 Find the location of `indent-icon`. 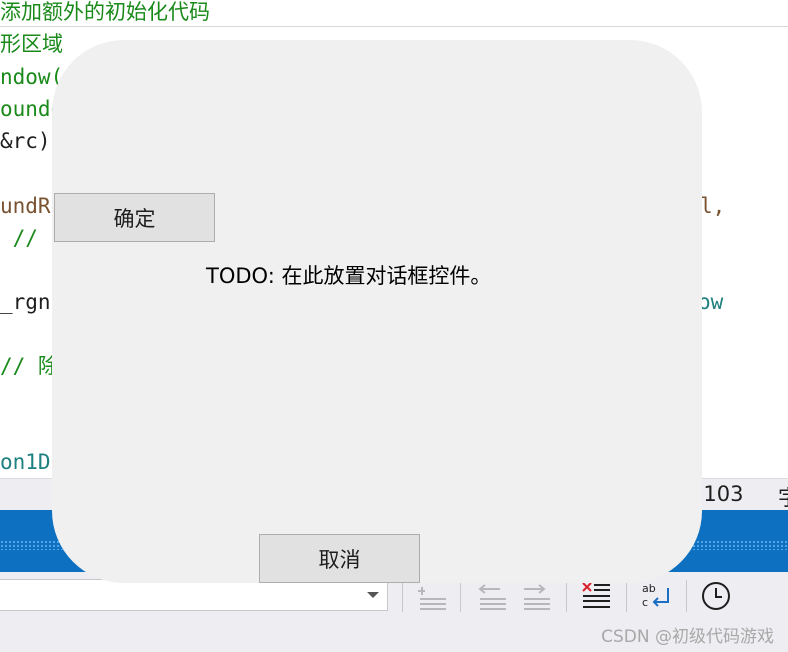

indent-icon is located at coordinates (432, 596).